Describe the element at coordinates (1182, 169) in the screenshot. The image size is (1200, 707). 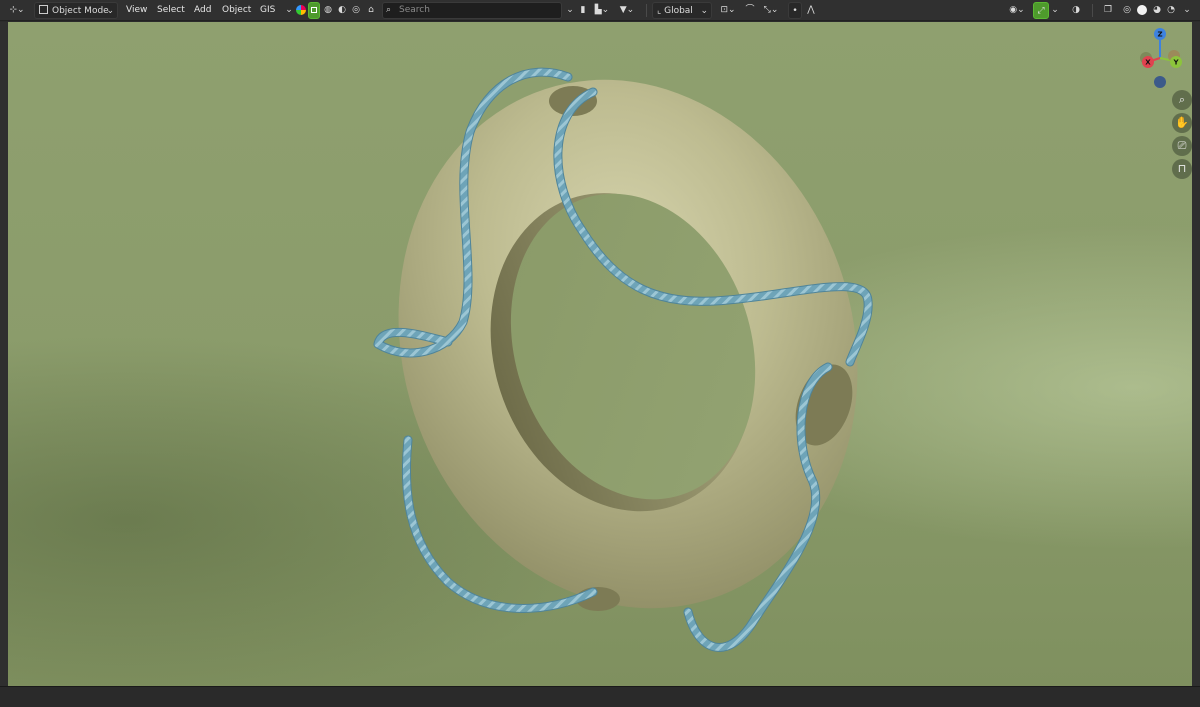
I see `lock-icon: ⊓` at that location.